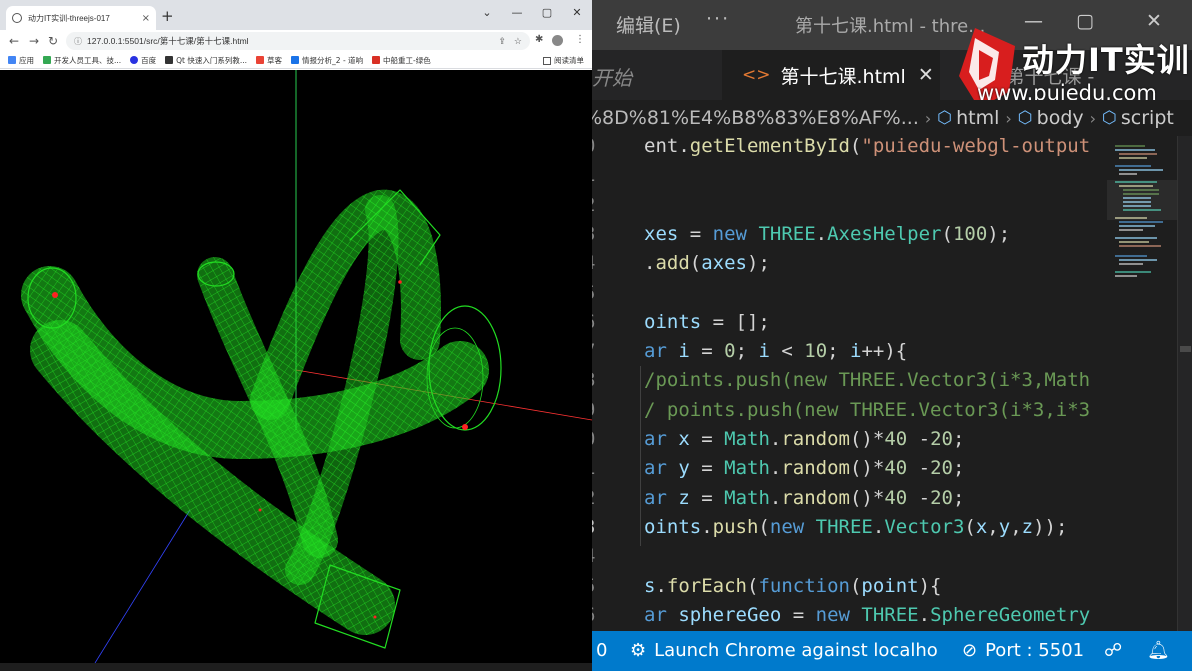  Describe the element at coordinates (1106, 60) in the screenshot. I see `logo-brand-text: 动力IT实训` at that location.